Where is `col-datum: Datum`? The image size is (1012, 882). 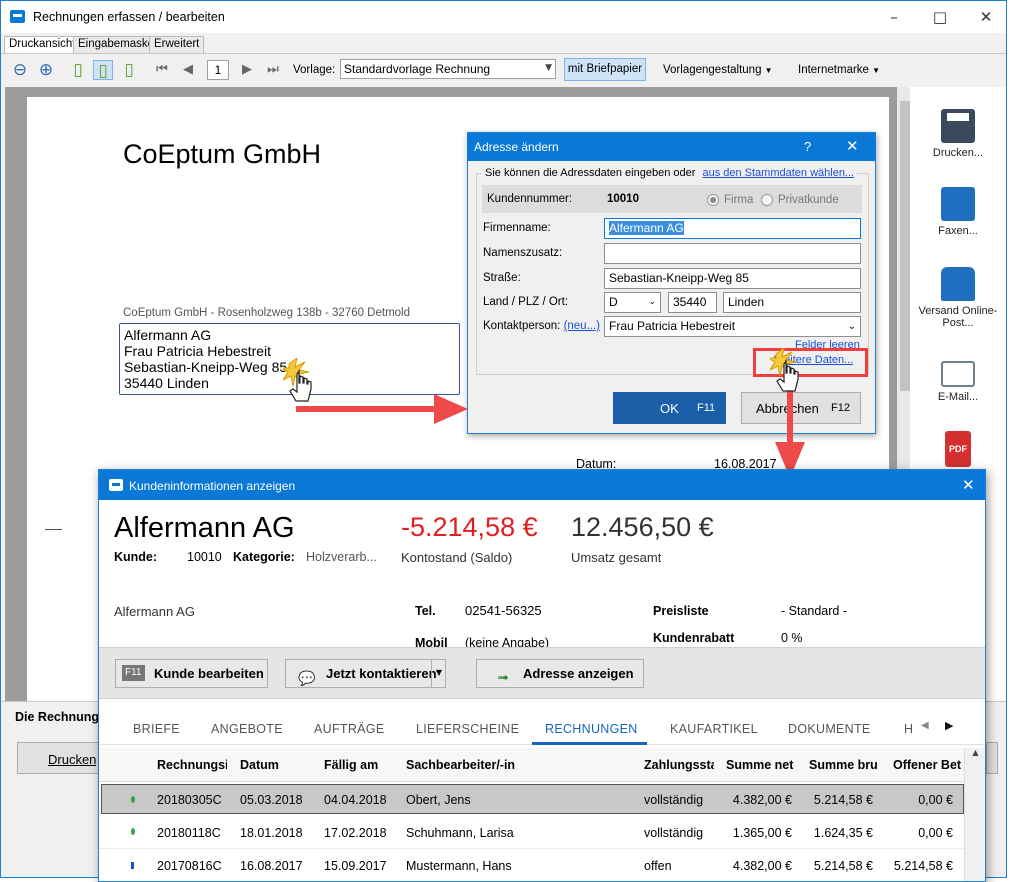
col-datum: Datum is located at coordinates (280, 765).